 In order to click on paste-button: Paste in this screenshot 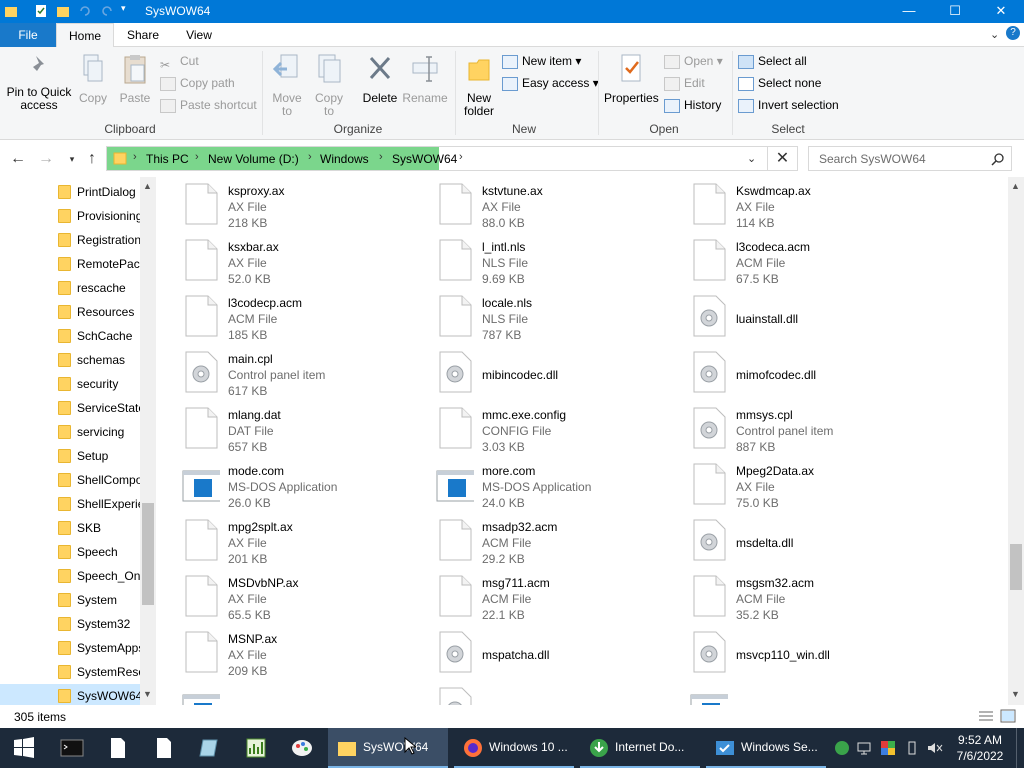, I will do `click(135, 79)`.